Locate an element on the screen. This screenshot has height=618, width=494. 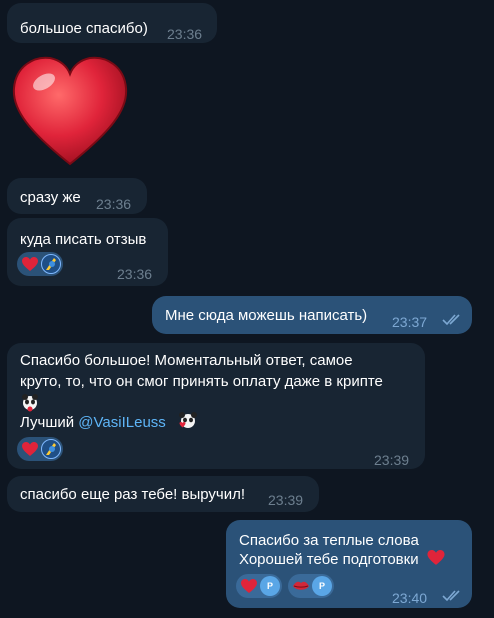
message-text-line: Спасибо за теплые слова is located at coordinates (329, 540).